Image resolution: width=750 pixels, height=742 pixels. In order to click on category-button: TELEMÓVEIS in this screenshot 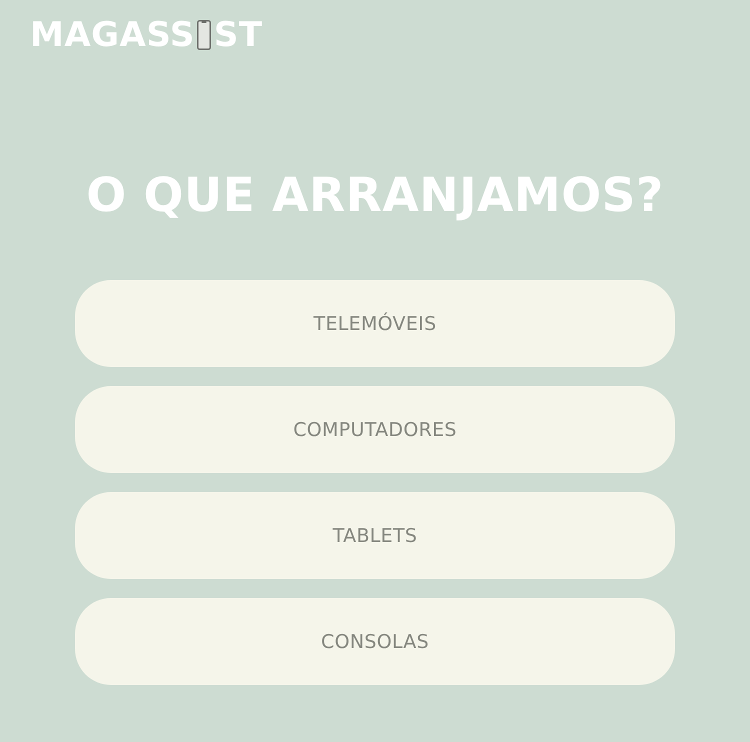, I will do `click(375, 323)`.